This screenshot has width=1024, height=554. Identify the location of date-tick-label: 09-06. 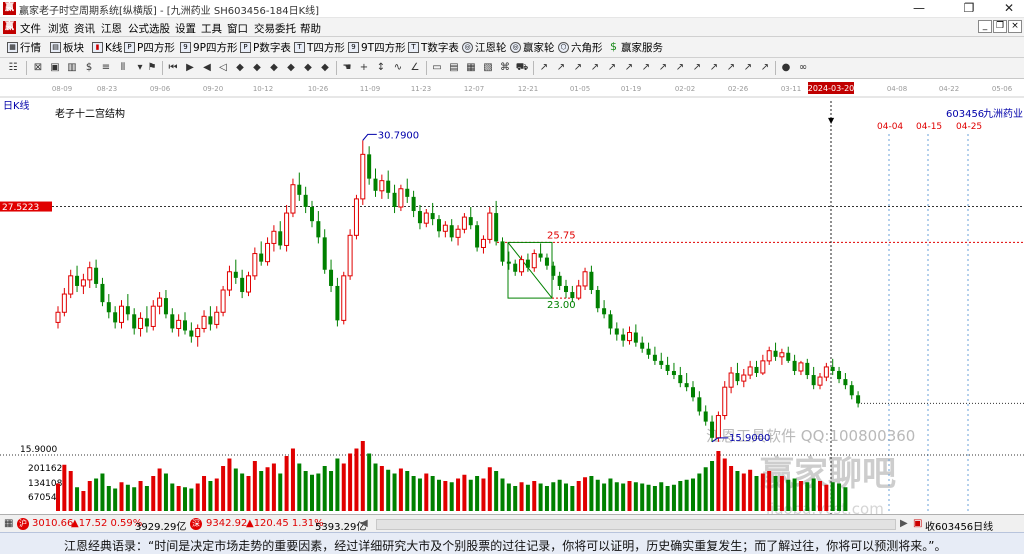
(160, 89).